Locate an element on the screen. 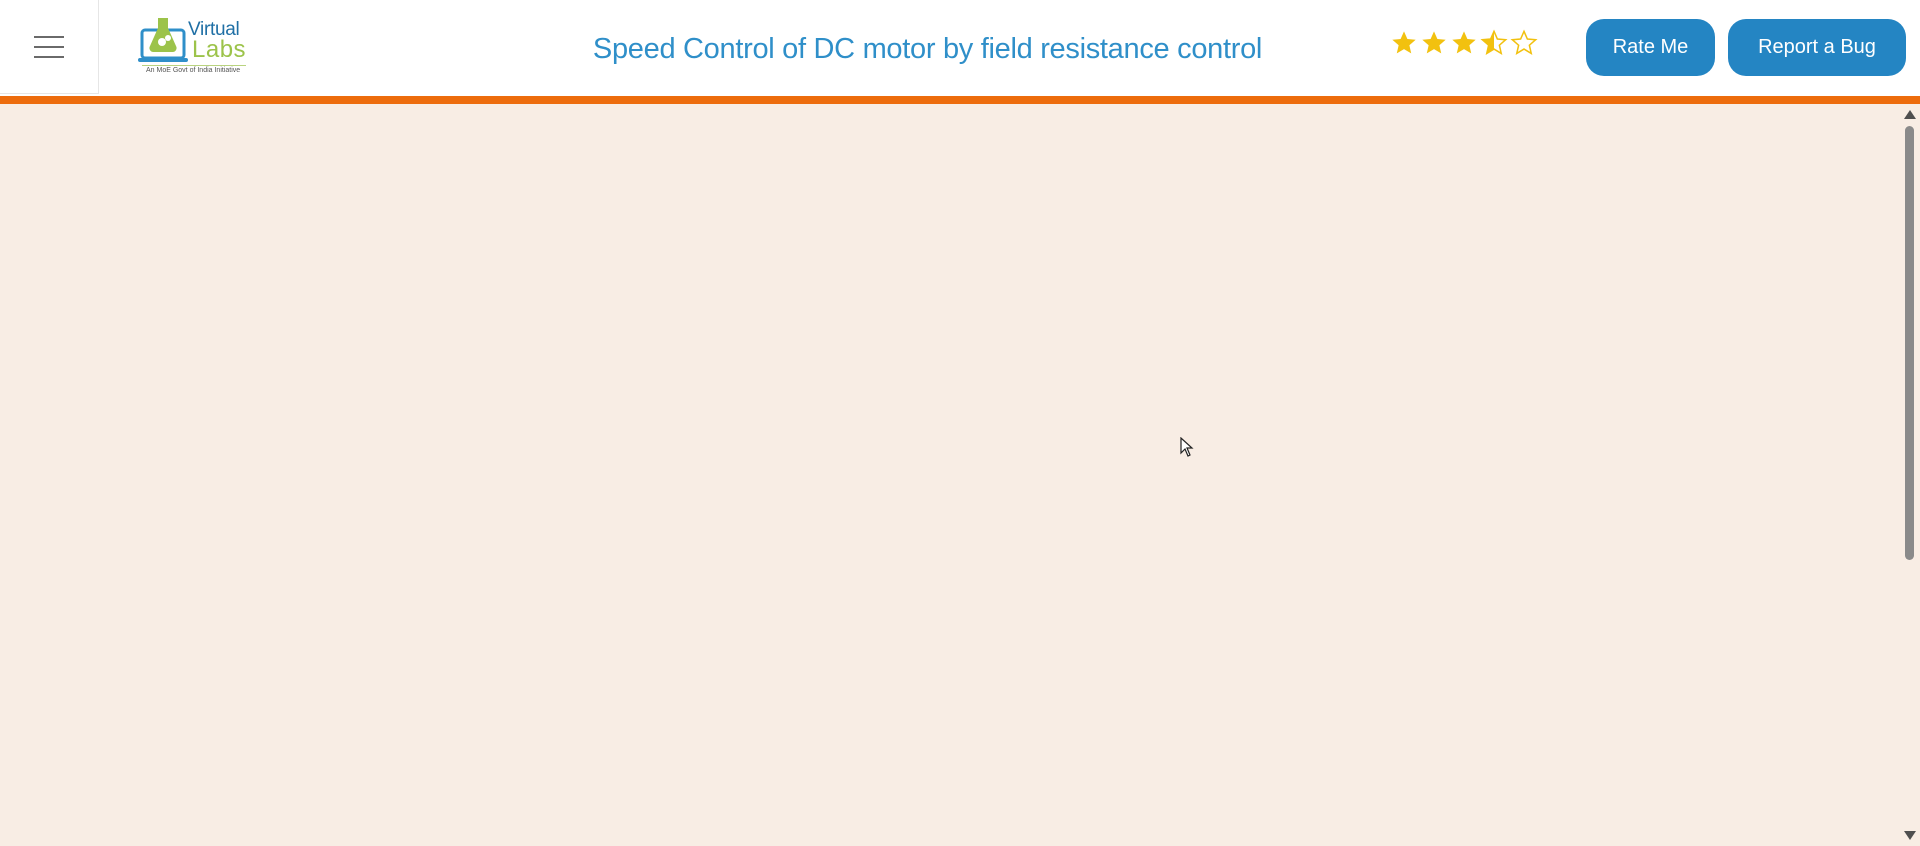  scroll-up-arrow-icon is located at coordinates (1910, 114).